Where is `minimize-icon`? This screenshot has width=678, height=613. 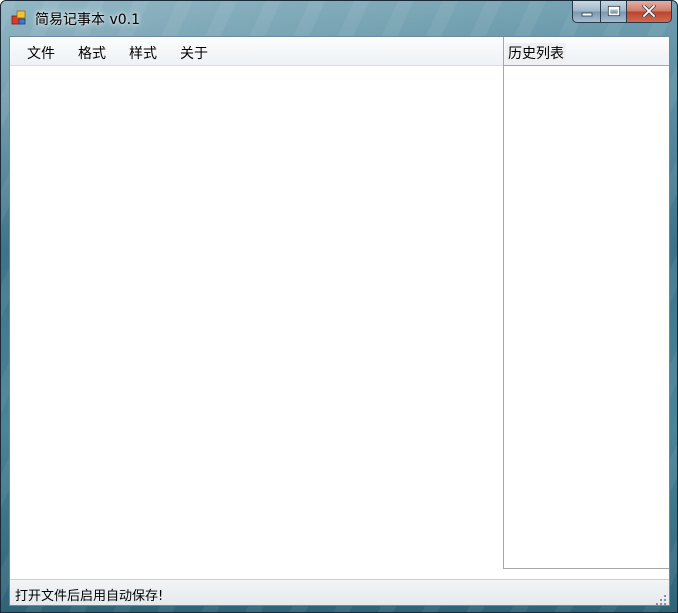
minimize-icon is located at coordinates (587, 11).